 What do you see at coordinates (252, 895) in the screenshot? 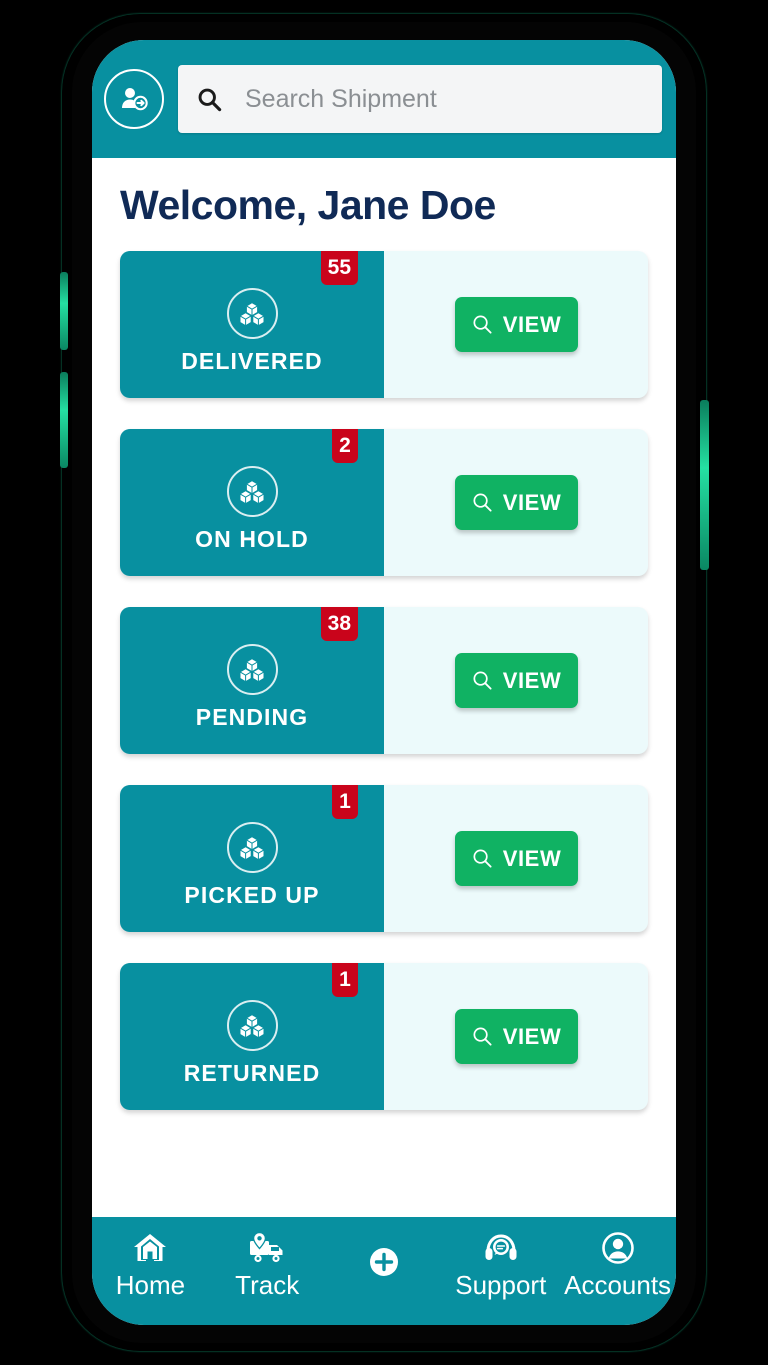
I see `status-card-label: PICKED UP` at bounding box center [252, 895].